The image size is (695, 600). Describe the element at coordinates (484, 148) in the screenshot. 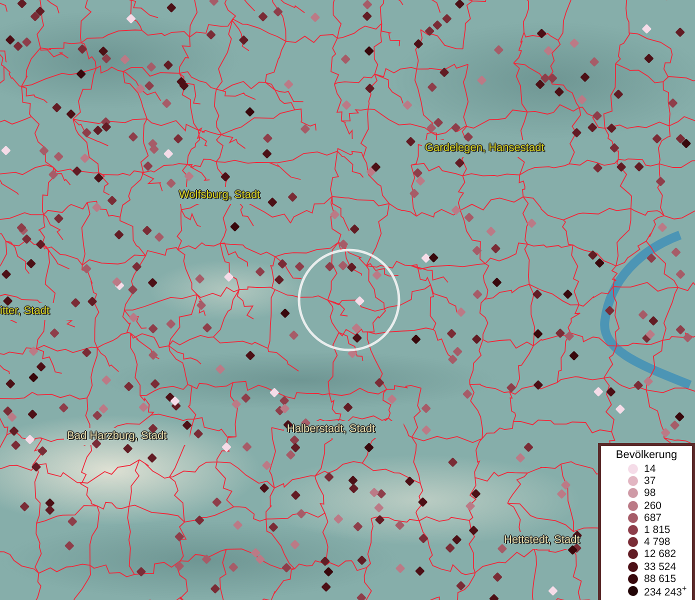

I see `place-label: Gardelegen, Hansestadt` at that location.